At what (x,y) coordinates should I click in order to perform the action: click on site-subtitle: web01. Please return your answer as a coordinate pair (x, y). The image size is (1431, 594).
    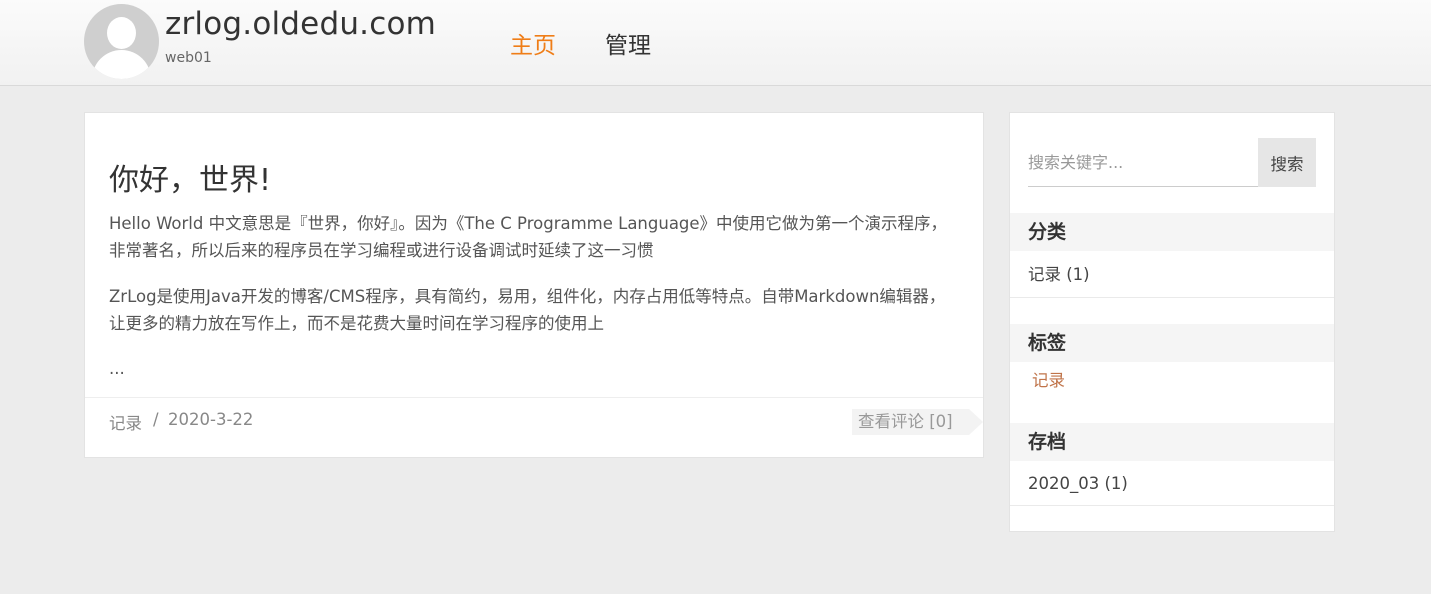
    Looking at the image, I should click on (188, 58).